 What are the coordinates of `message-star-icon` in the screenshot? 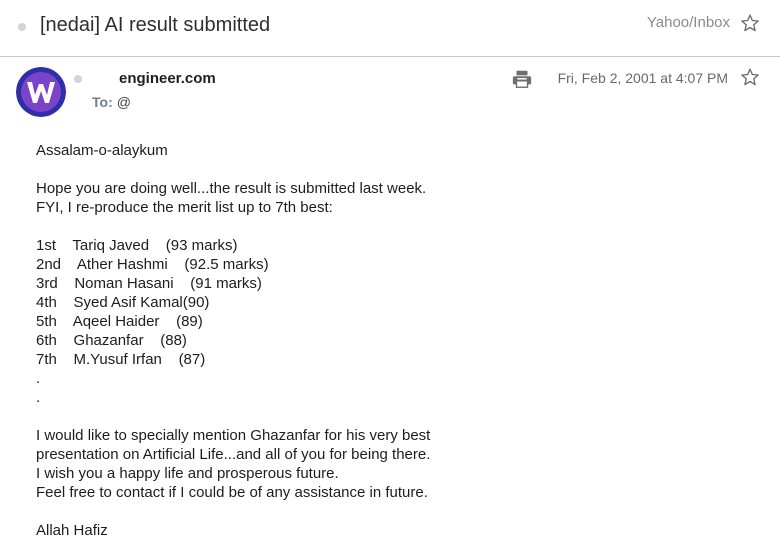 It's located at (750, 77).